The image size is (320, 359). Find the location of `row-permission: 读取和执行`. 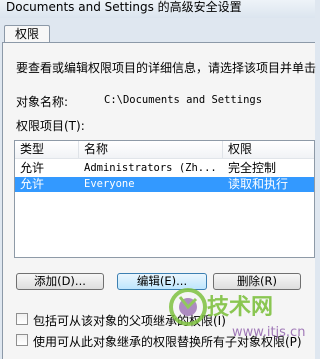

row-permission: 读取和执行 is located at coordinates (258, 184).